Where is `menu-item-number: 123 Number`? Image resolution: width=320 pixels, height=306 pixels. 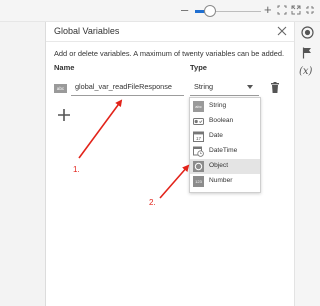
menu-item-number: 123 Number is located at coordinates (225, 181).